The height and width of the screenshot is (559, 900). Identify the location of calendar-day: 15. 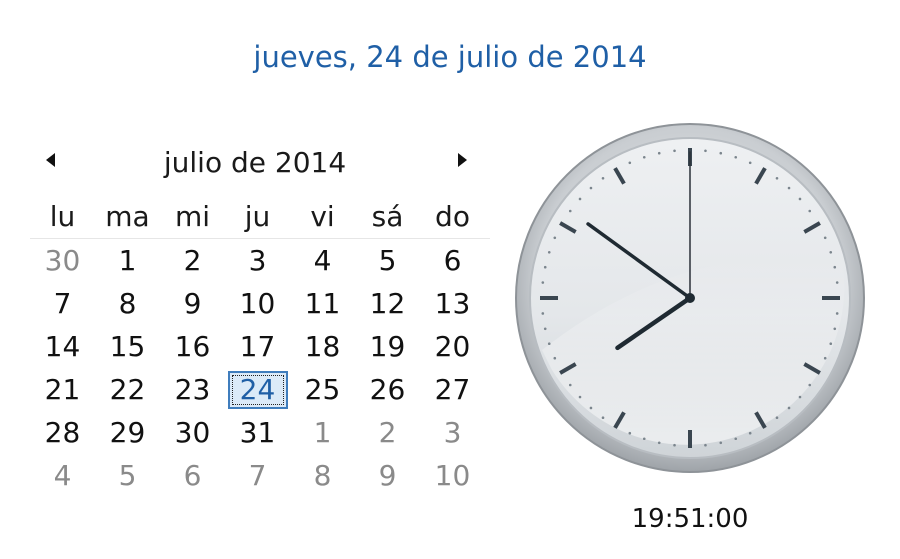
(127, 347).